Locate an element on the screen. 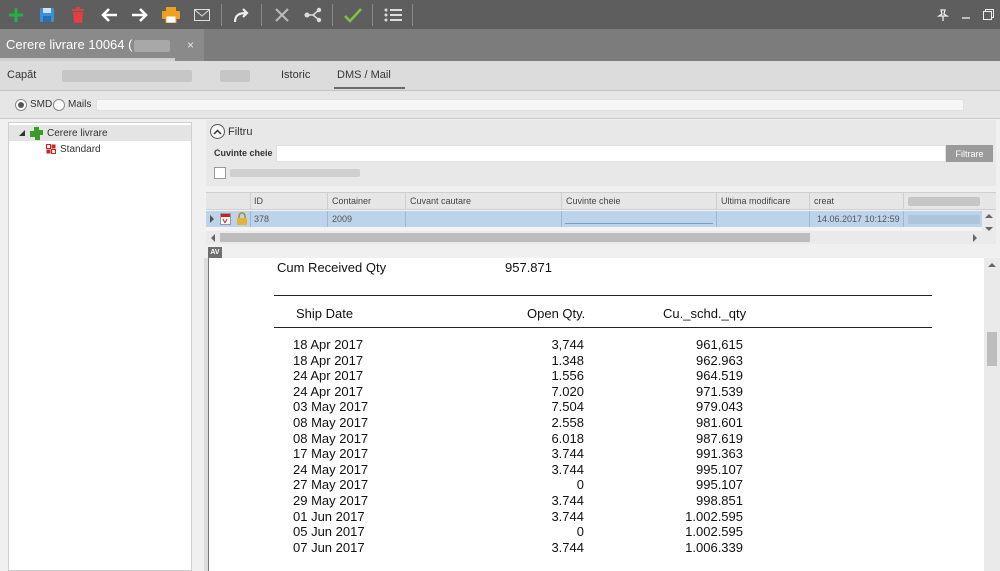 This screenshot has width=1000, height=571. delete-button is located at coordinates (77, 14).